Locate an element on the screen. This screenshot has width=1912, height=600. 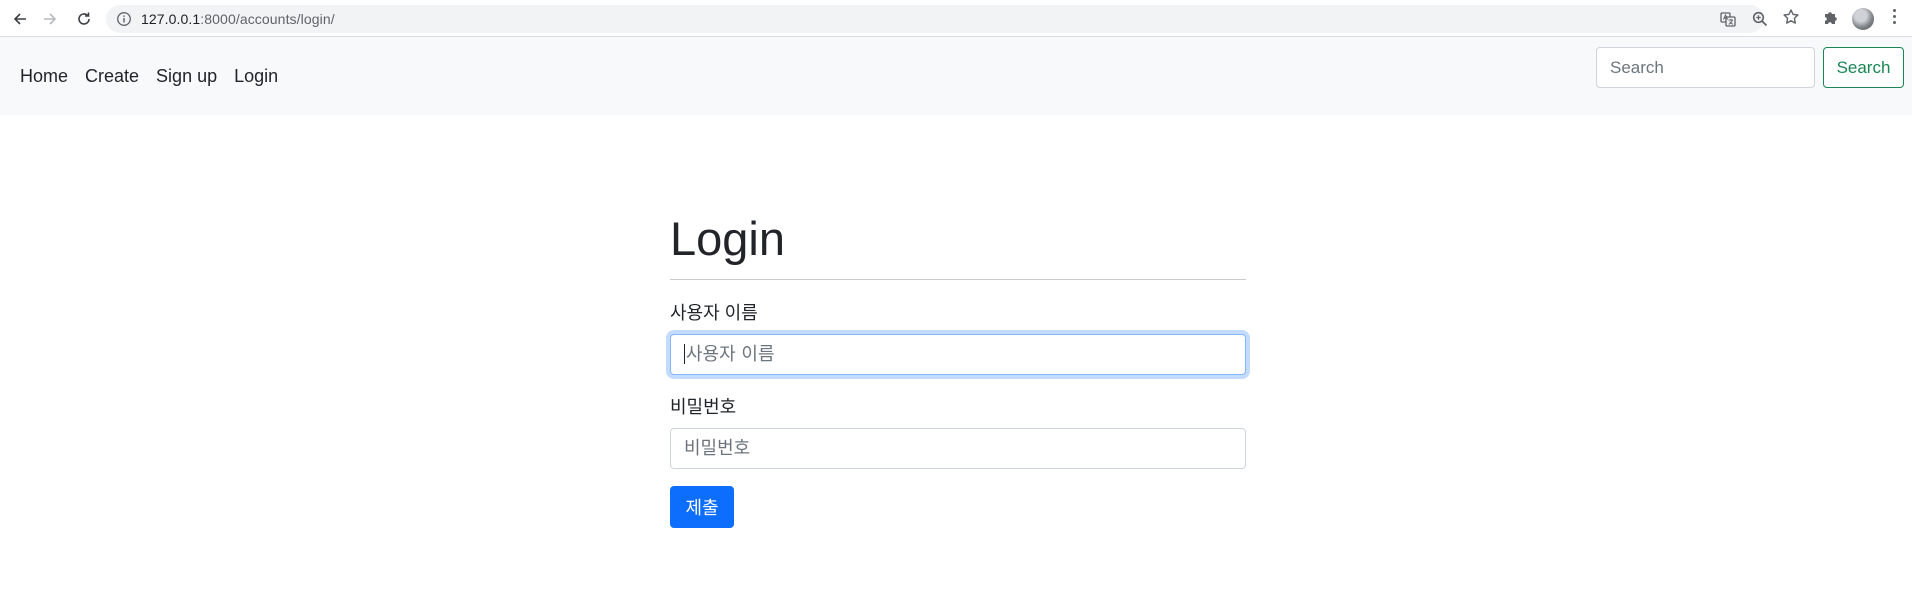
search-button: Search is located at coordinates (1863, 67).